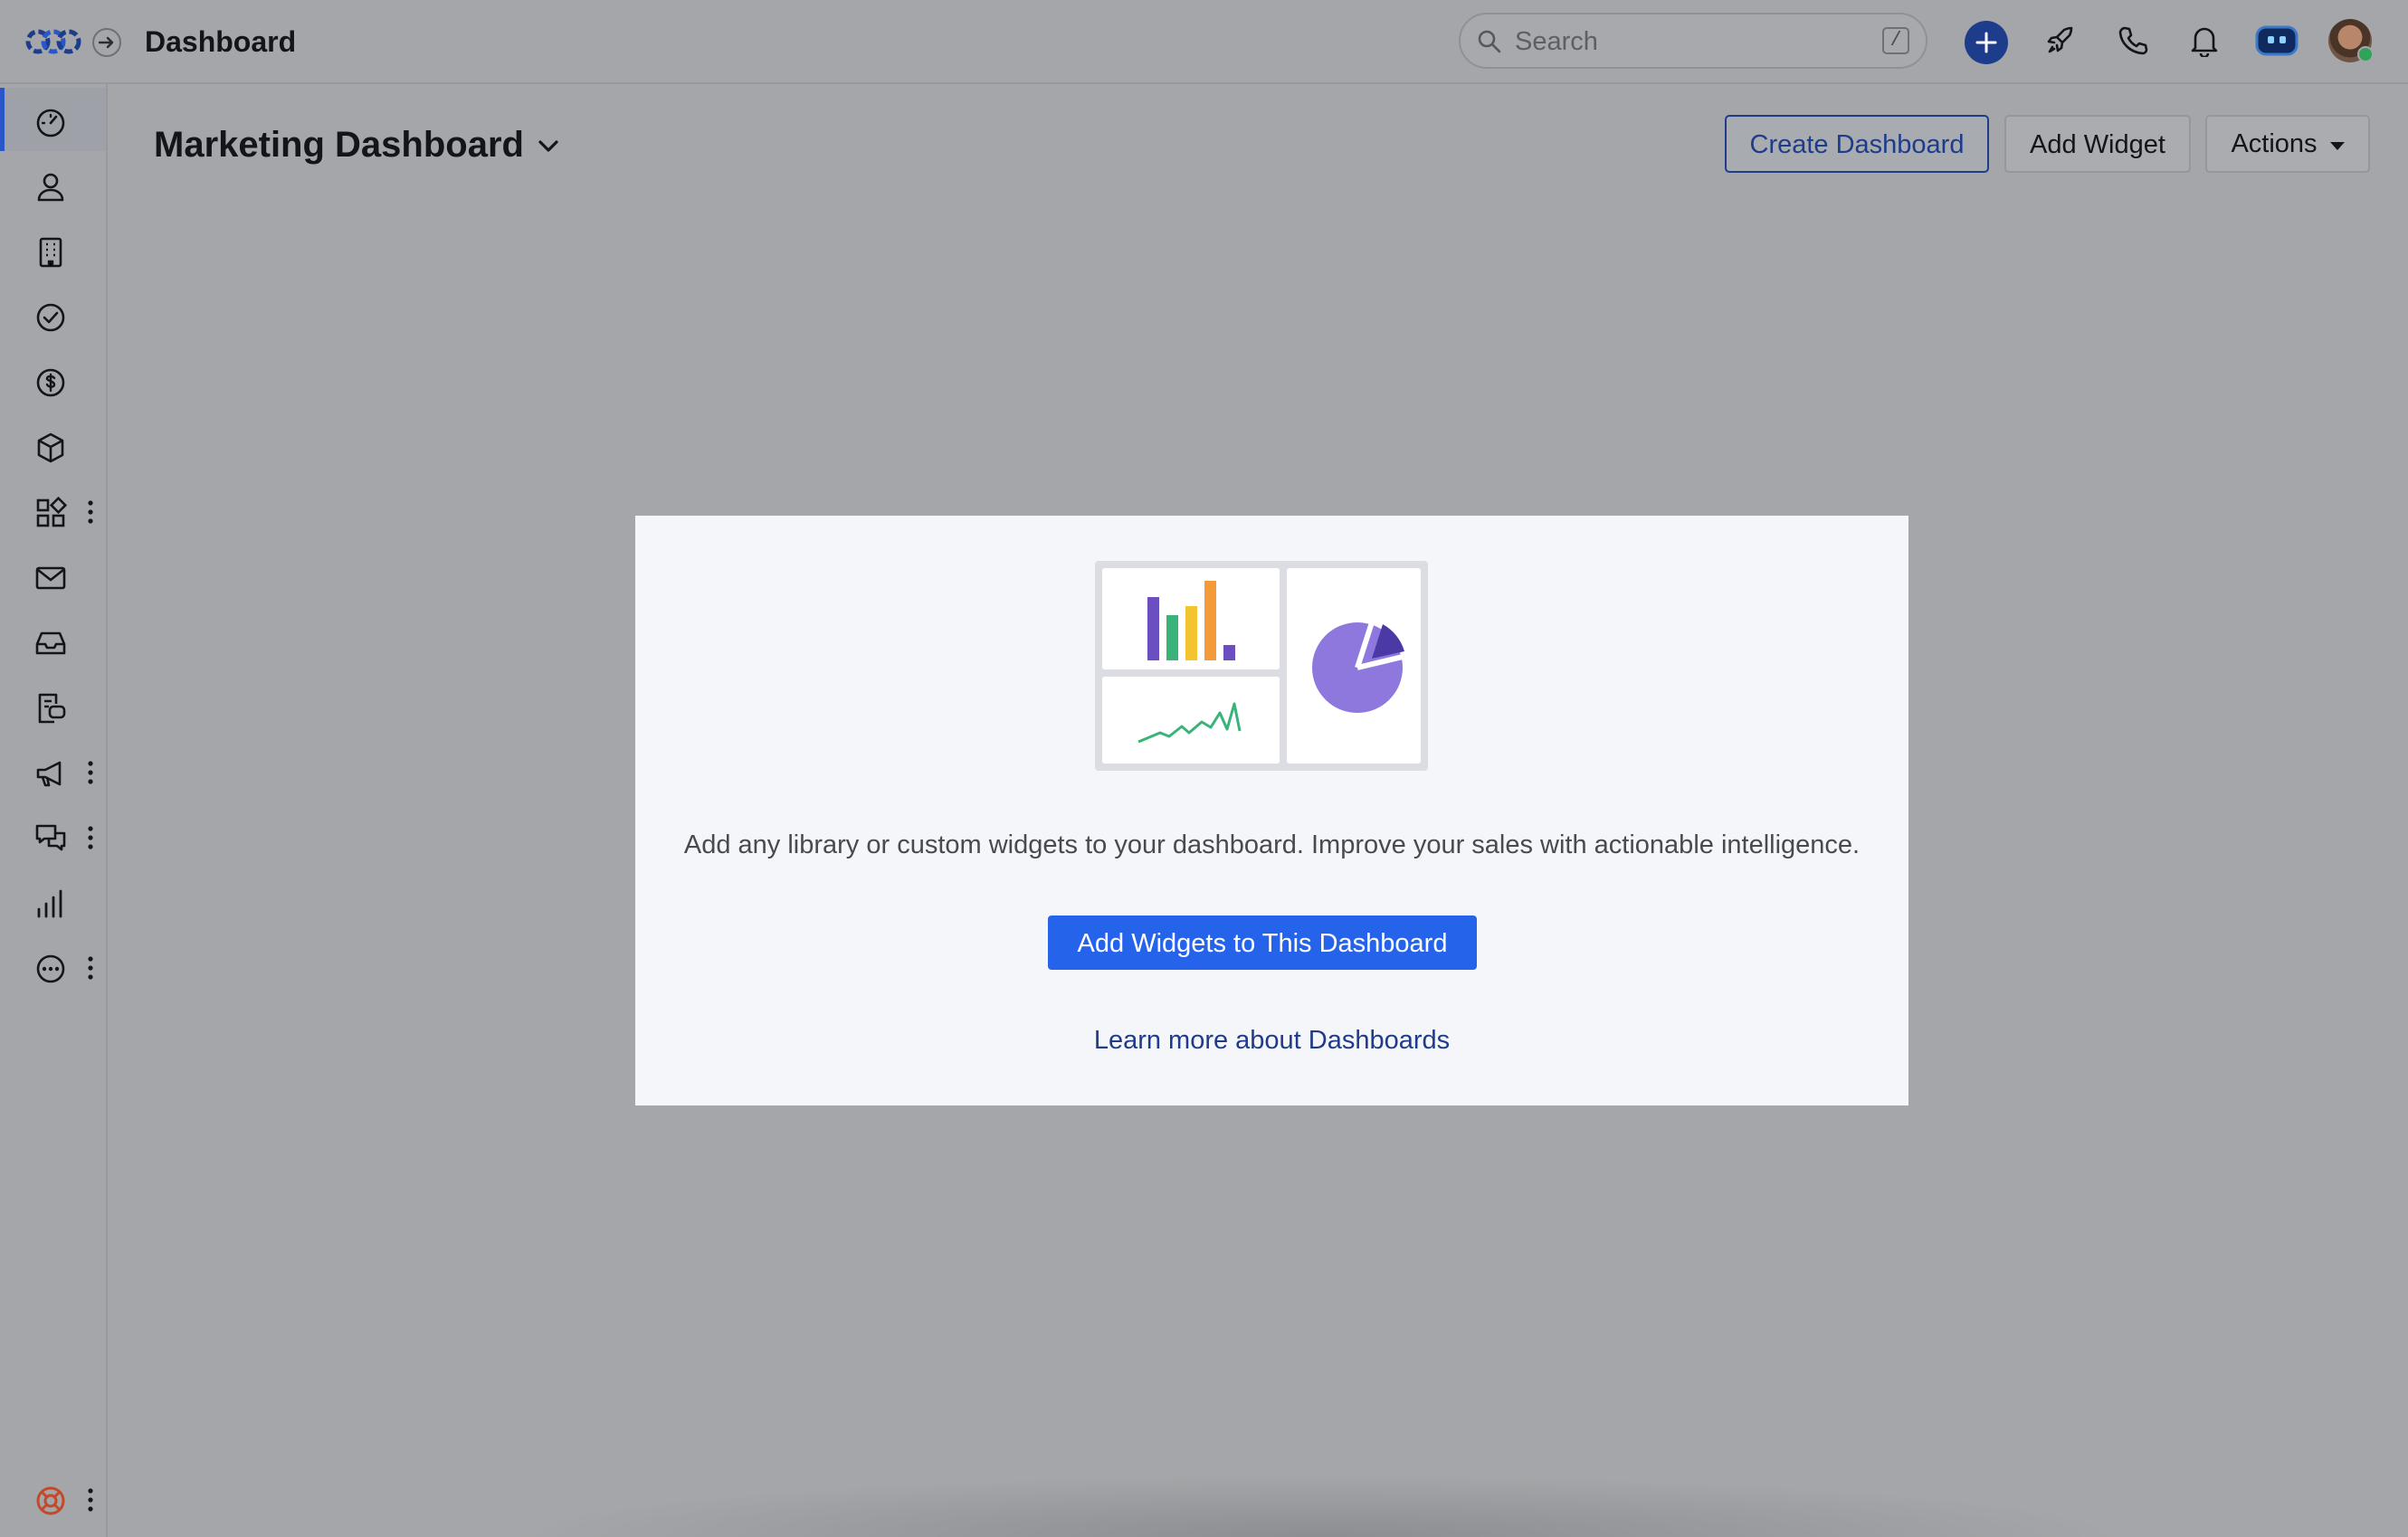  I want to click on sidebar-item-email, so click(53, 575).